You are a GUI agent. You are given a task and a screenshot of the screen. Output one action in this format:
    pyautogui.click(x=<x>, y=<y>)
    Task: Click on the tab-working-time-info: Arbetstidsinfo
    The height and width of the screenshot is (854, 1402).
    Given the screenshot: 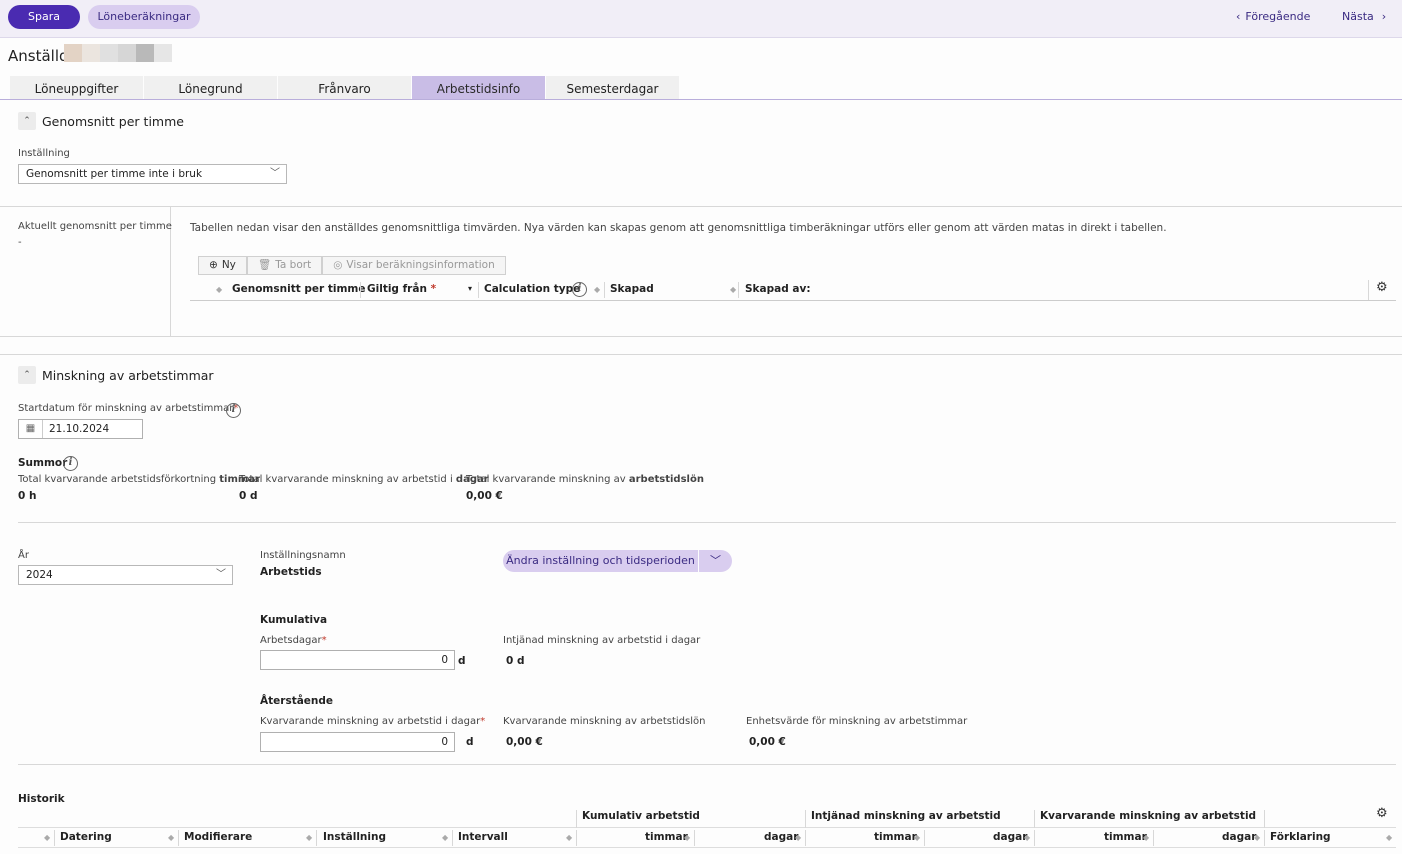 What is the action you would take?
    pyautogui.click(x=479, y=87)
    